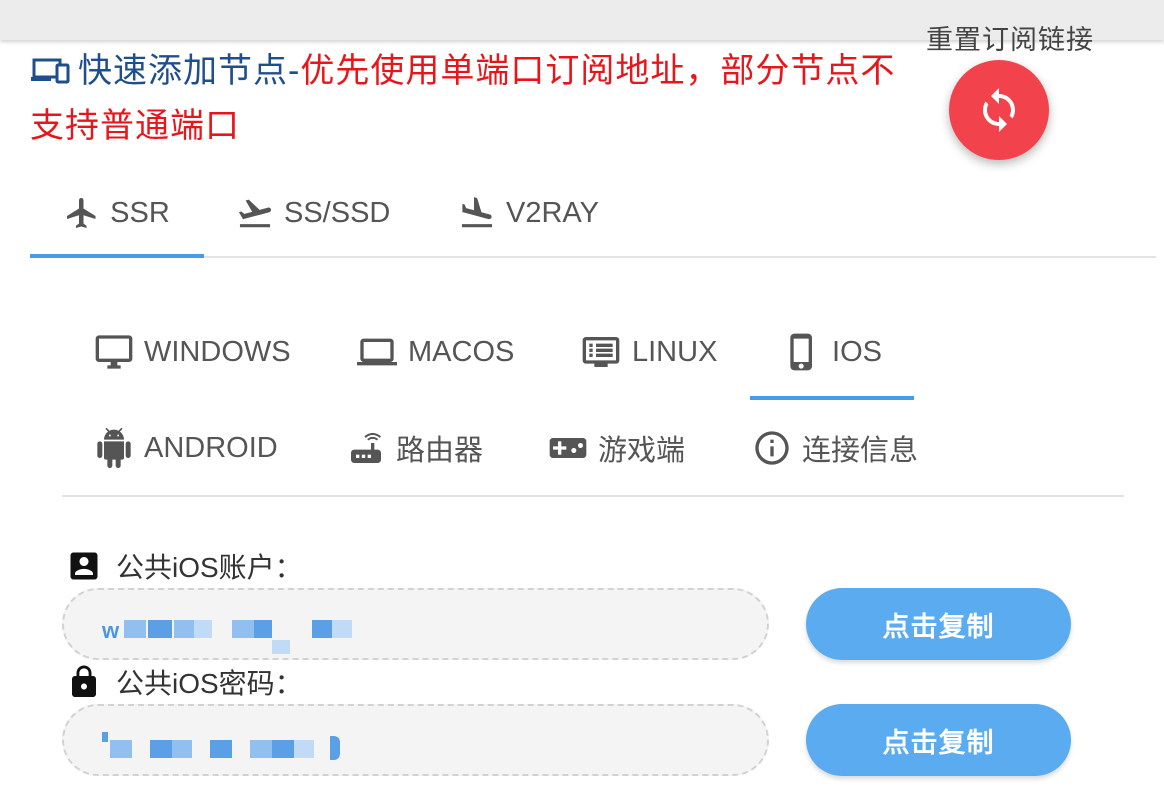  What do you see at coordinates (211, 447) in the screenshot?
I see `tab-android-label: ANDROID` at bounding box center [211, 447].